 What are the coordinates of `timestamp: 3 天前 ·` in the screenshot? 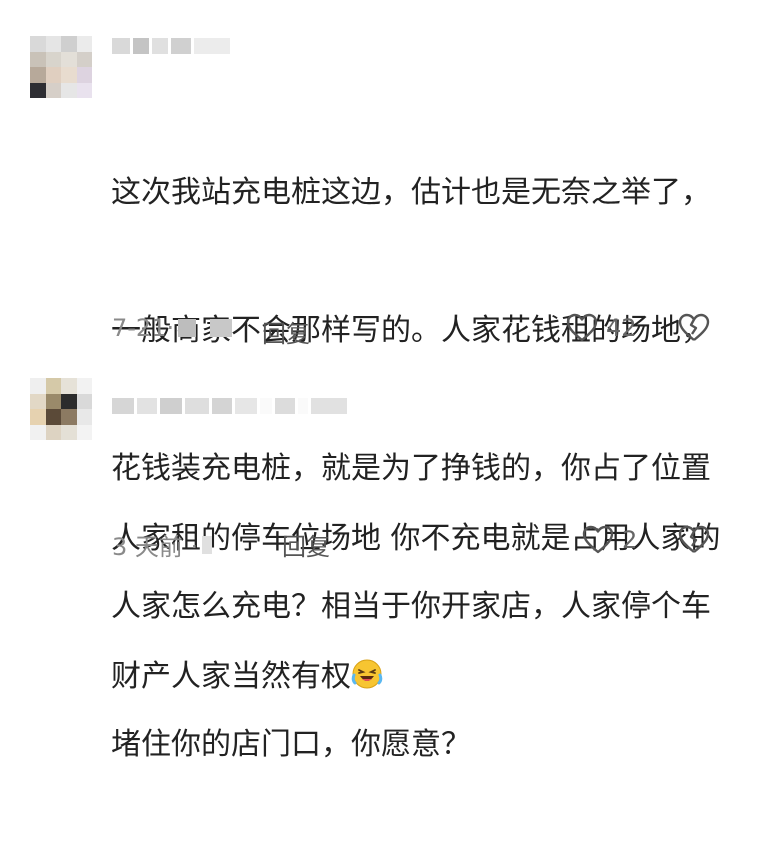 It's located at (155, 547).